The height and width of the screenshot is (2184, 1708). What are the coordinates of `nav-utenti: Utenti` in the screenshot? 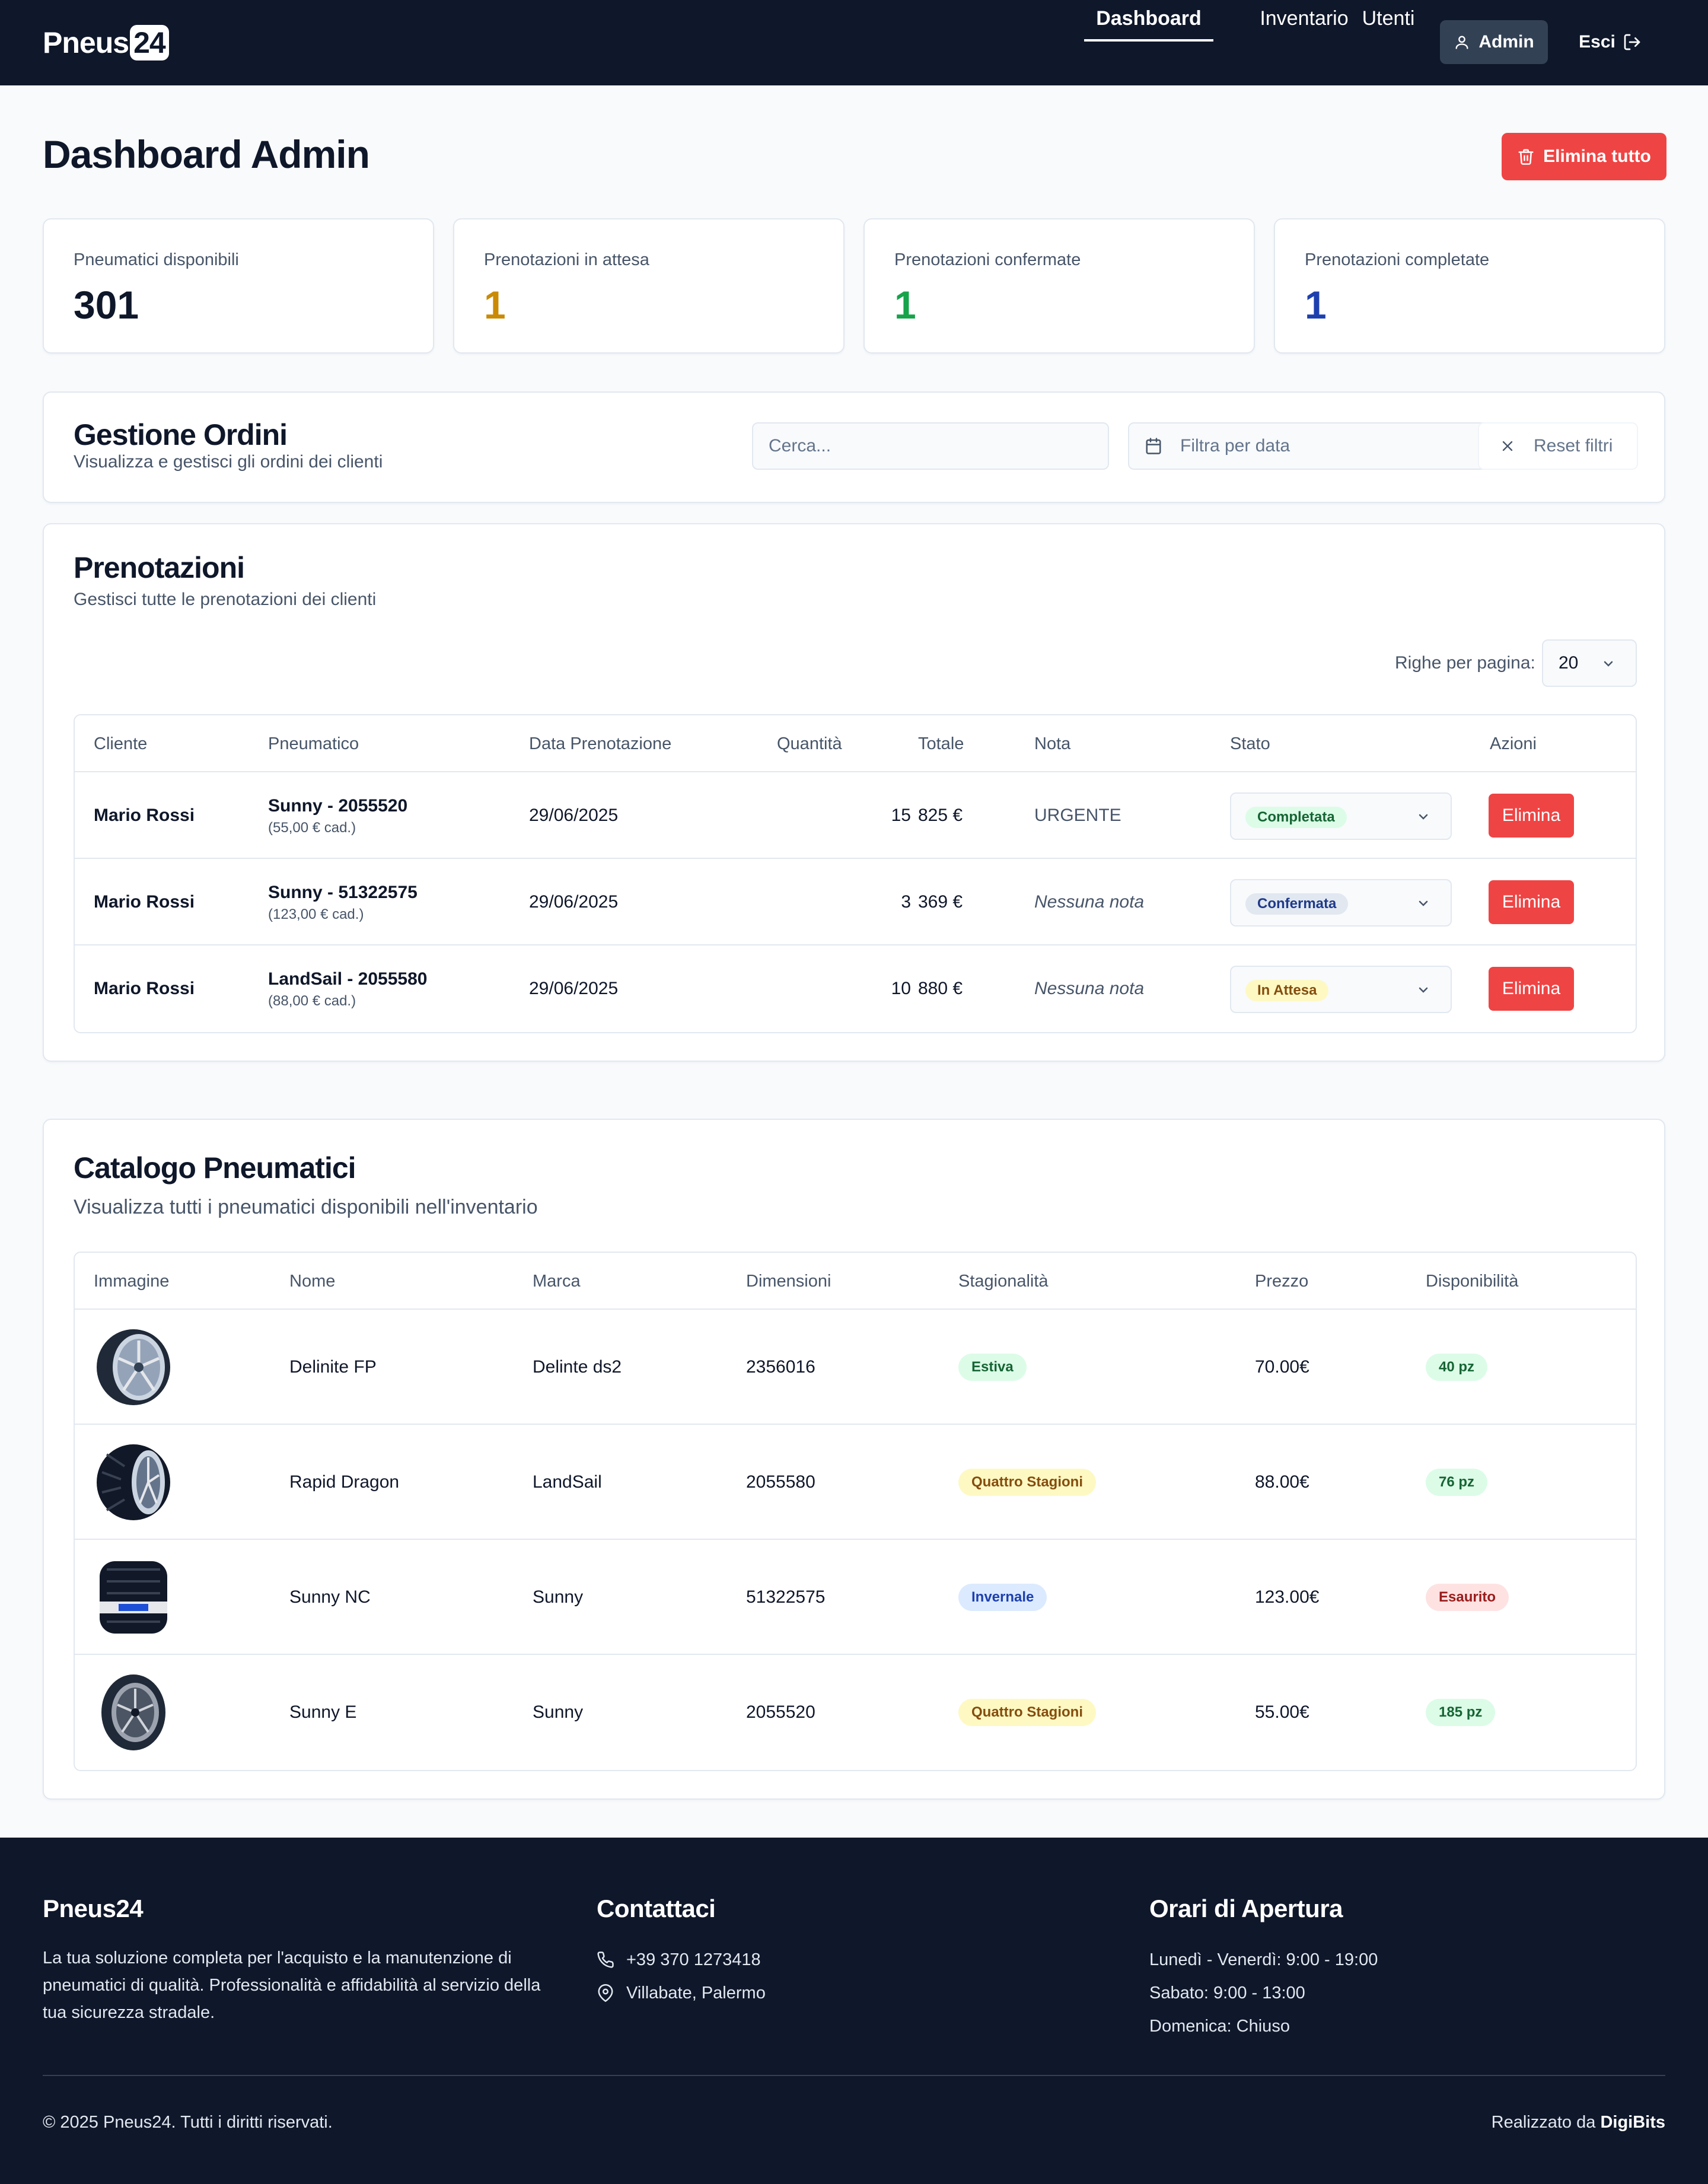 It's located at (1389, 21).